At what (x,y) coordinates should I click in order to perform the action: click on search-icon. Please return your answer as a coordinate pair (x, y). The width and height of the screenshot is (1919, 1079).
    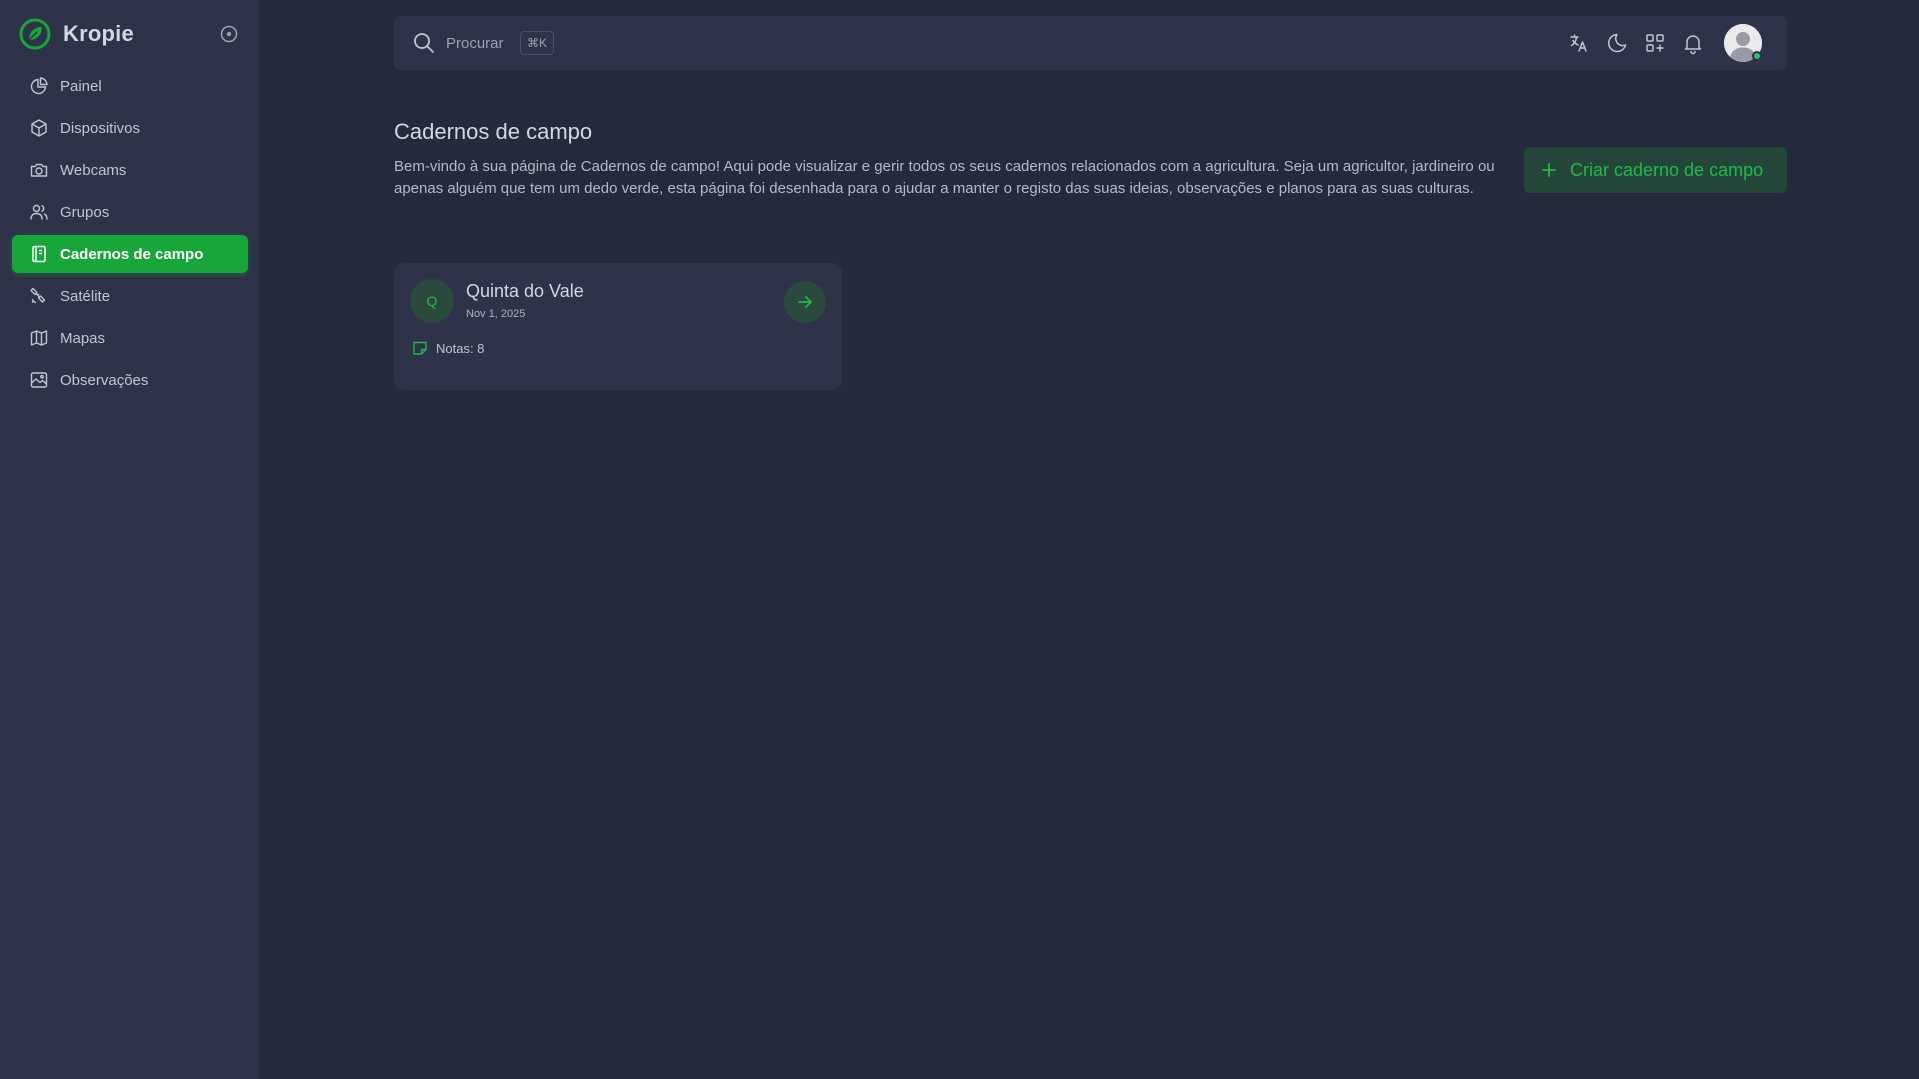
    Looking at the image, I should click on (424, 43).